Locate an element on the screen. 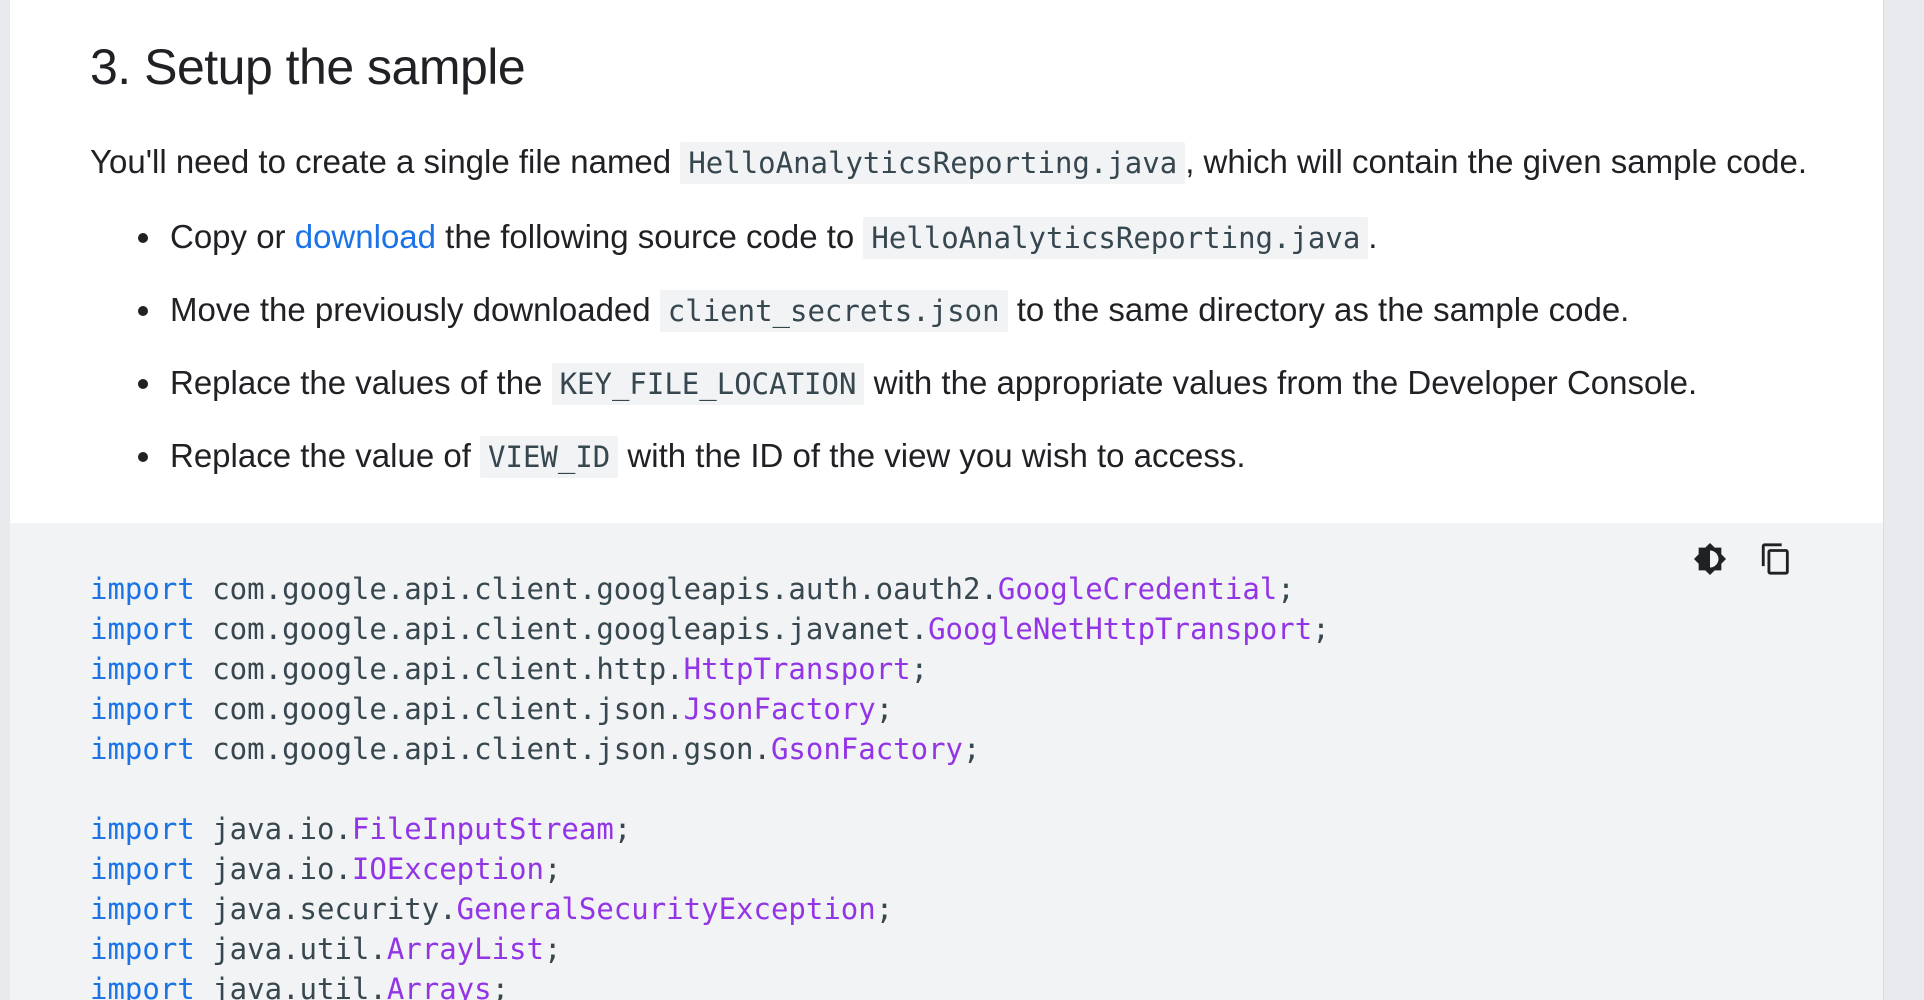 The width and height of the screenshot is (1924, 1000). code-line: import java.io.IOException; is located at coordinates (710, 869).